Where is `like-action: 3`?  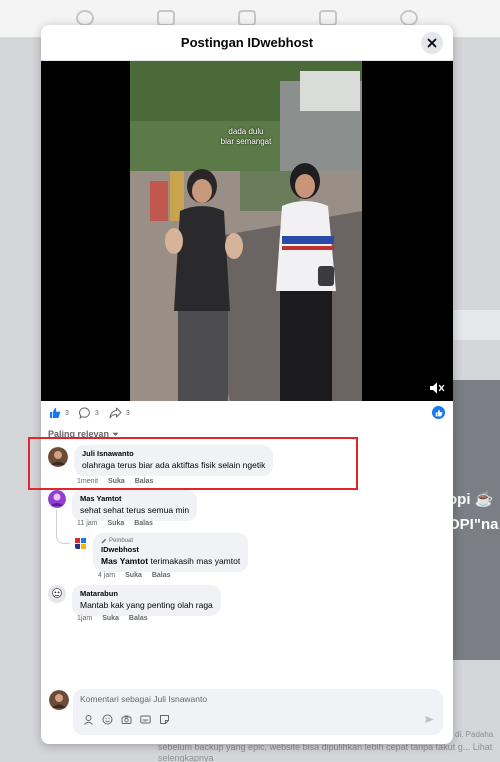 like-action: 3 is located at coordinates (59, 413).